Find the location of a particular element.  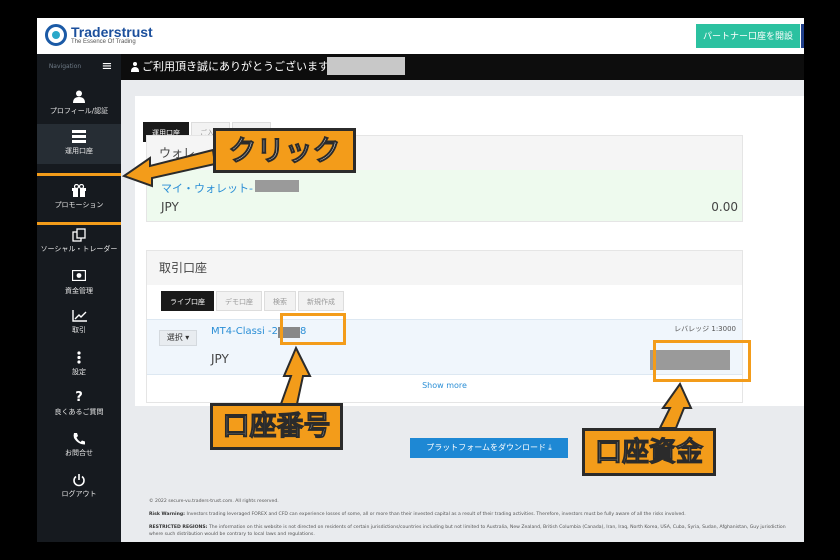

navigation-label: Navigation is located at coordinates (65, 67).